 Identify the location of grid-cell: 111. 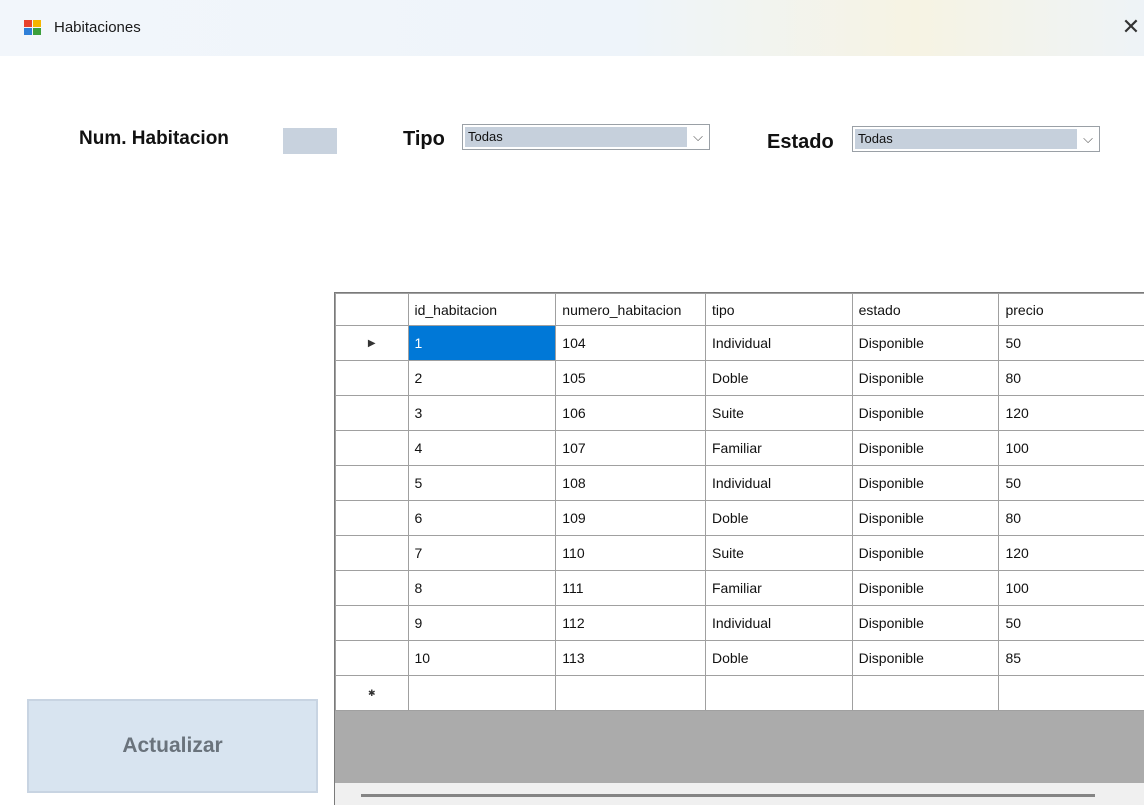
(631, 588).